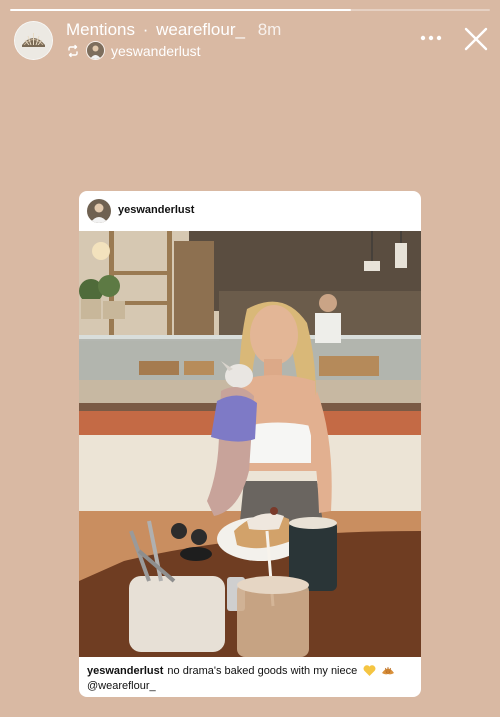  I want to click on repost-attribution: yeswanderlust, so click(133, 50).